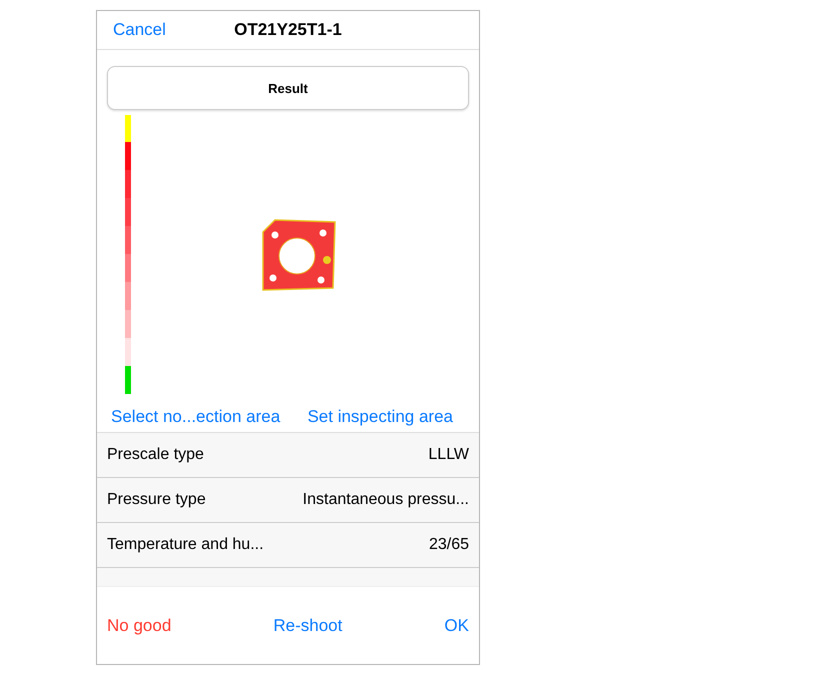 The image size is (816, 674). What do you see at coordinates (288, 30) in the screenshot?
I see `screen-title: OT21Y25T1-1` at bounding box center [288, 30].